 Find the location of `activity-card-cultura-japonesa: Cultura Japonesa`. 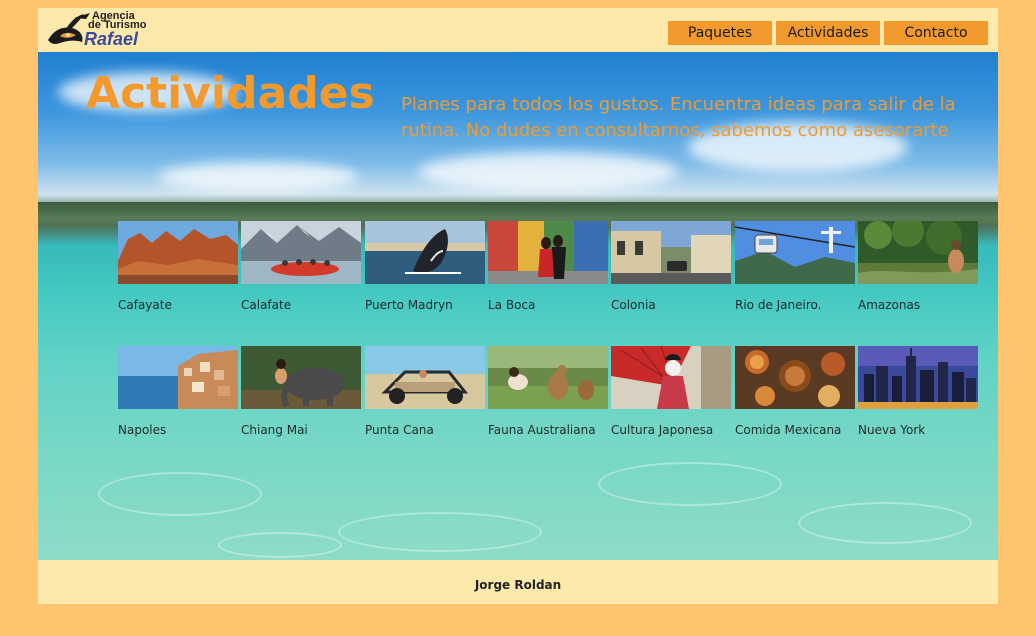

activity-card-cultura-japonesa: Cultura Japonesa is located at coordinates (671, 396).